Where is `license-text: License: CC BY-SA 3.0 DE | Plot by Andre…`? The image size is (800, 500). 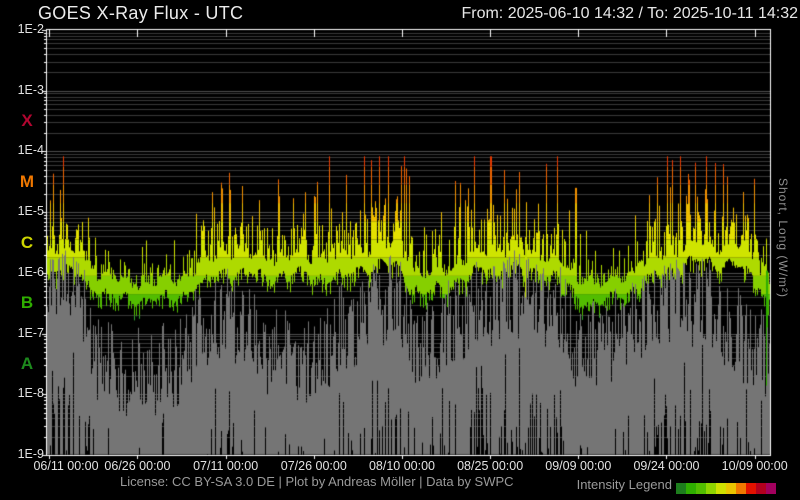 license-text: License: CC BY-SA 3.0 DE | Plot by Andre… is located at coordinates (317, 481).